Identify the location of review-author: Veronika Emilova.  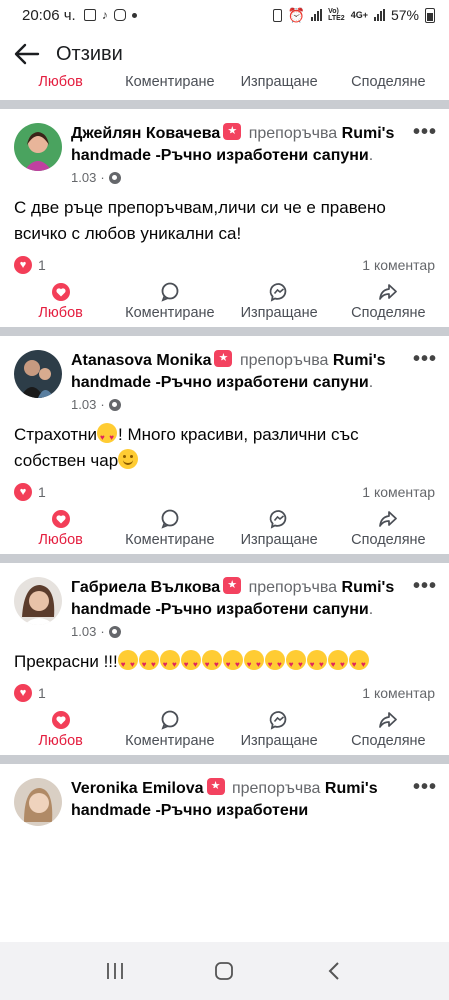
(137, 788).